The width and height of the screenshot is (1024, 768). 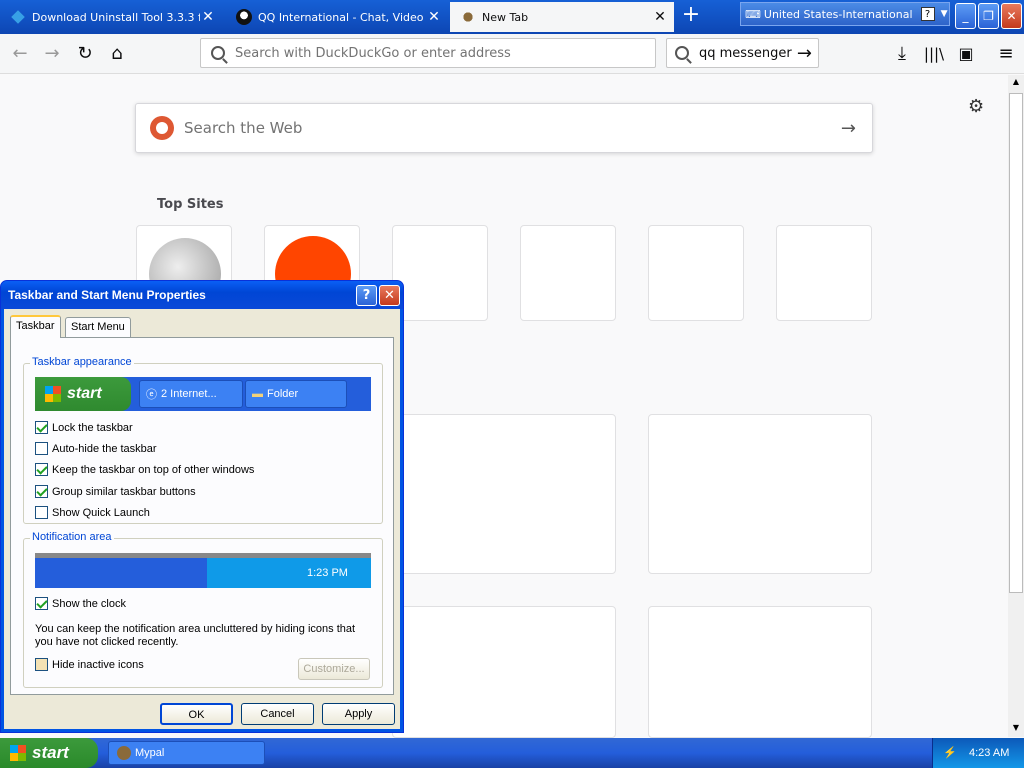 What do you see at coordinates (277, 714) in the screenshot?
I see `cancel-button: Cancel` at bounding box center [277, 714].